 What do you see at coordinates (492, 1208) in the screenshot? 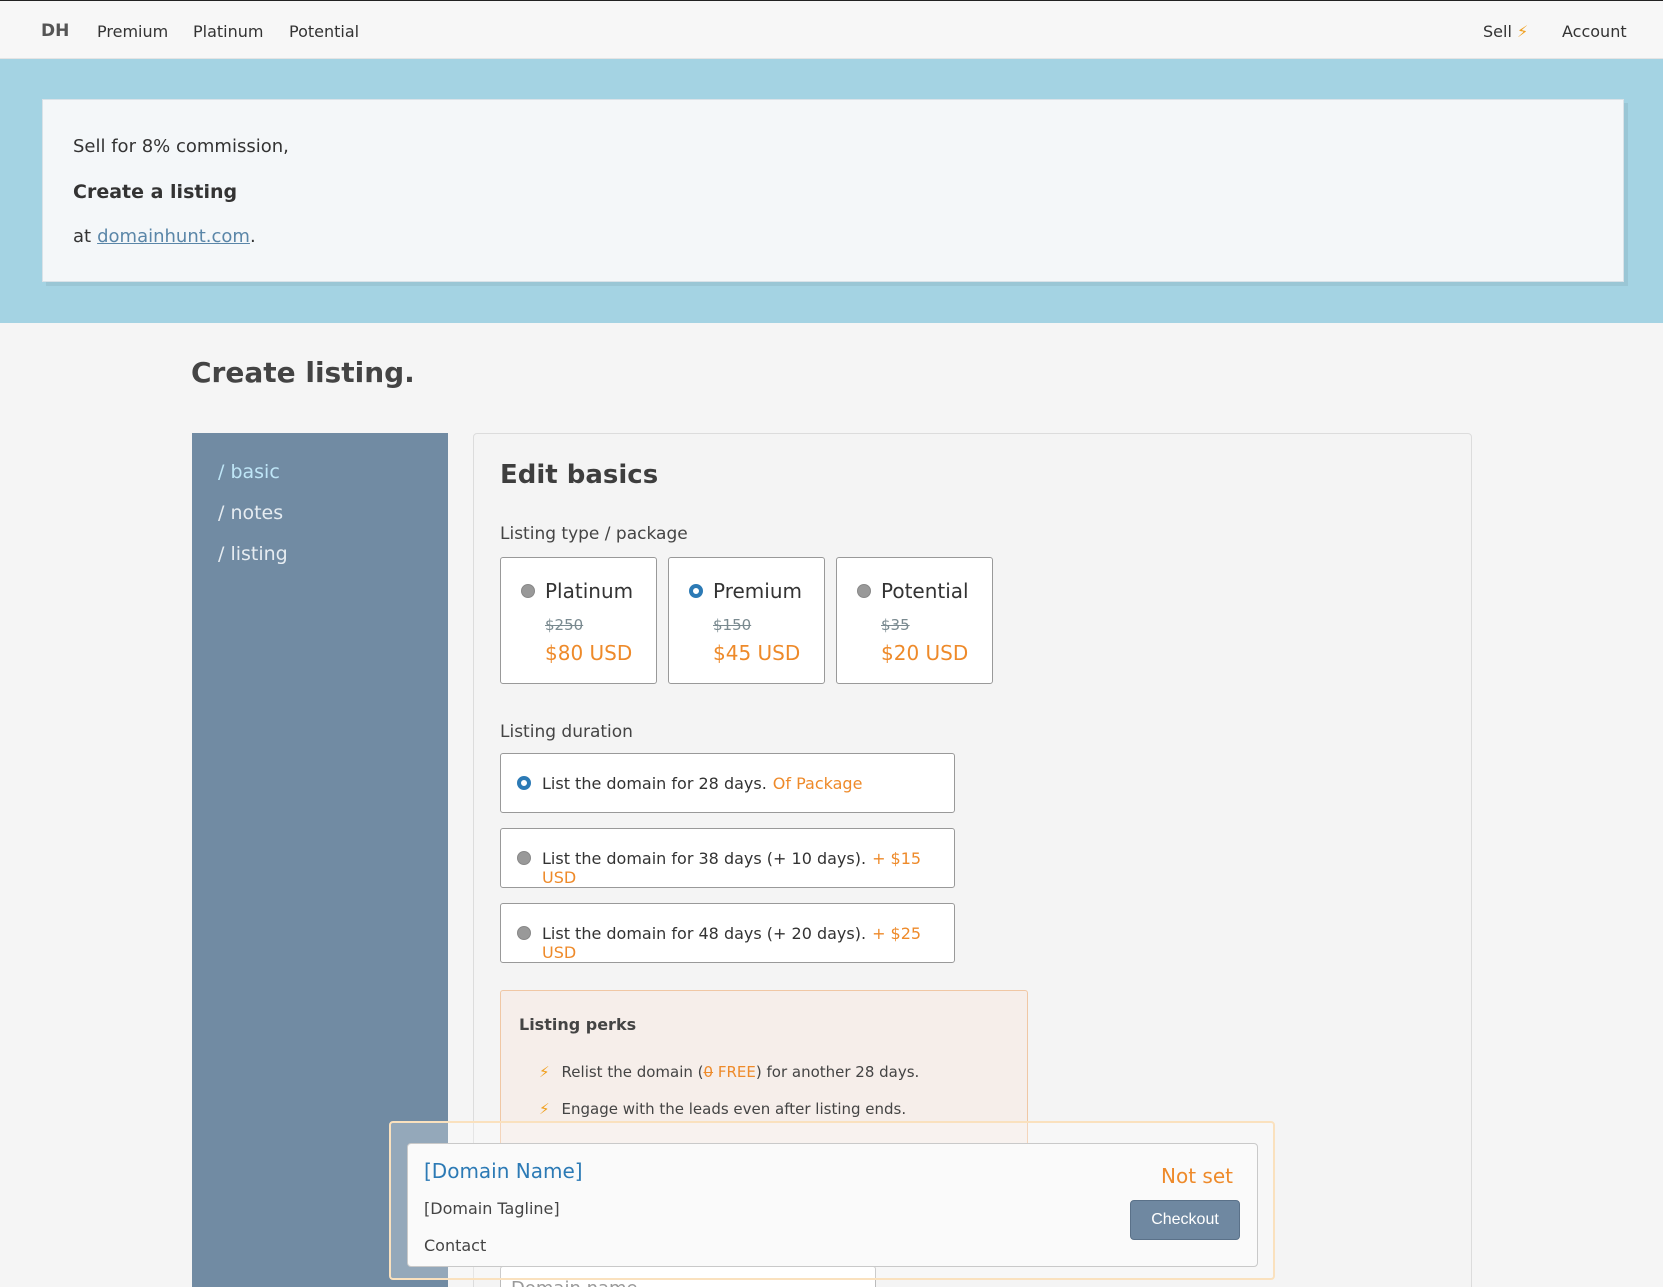
I see `preview-domain-tagline: [Domain Tagline]` at bounding box center [492, 1208].